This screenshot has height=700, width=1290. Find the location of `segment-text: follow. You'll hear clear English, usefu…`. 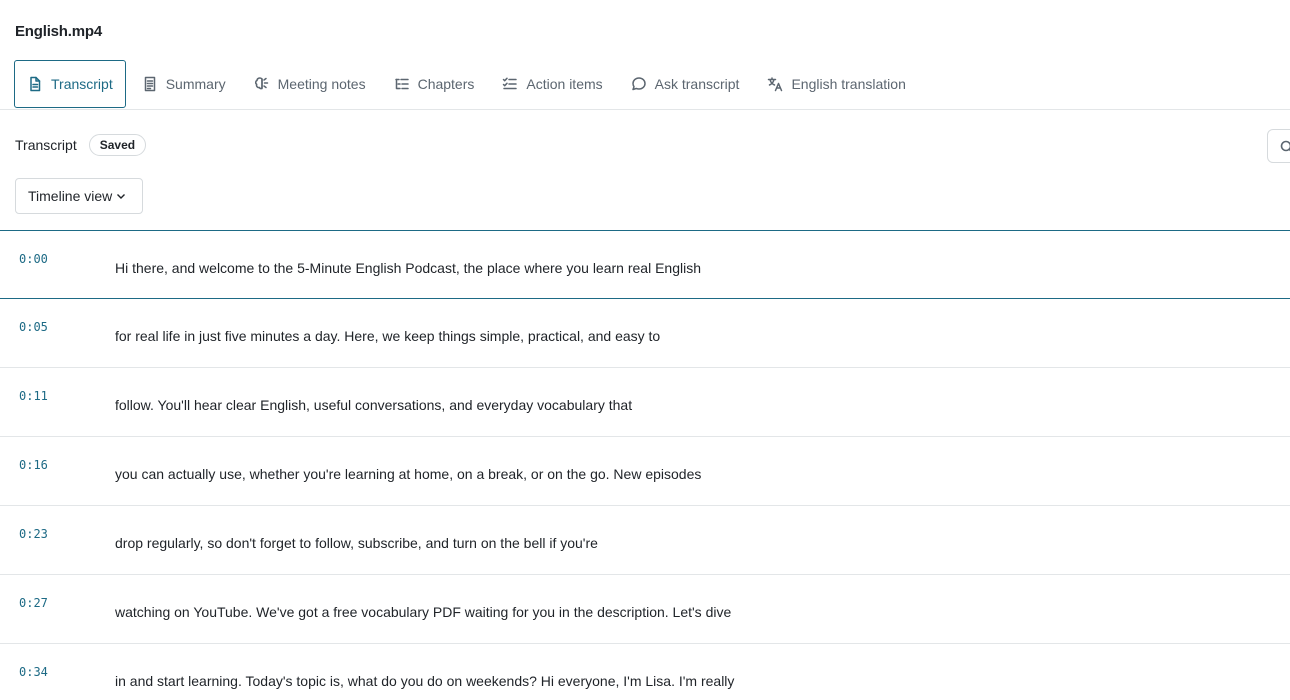

segment-text: follow. You'll hear clear English, usefu… is located at coordinates (374, 405).